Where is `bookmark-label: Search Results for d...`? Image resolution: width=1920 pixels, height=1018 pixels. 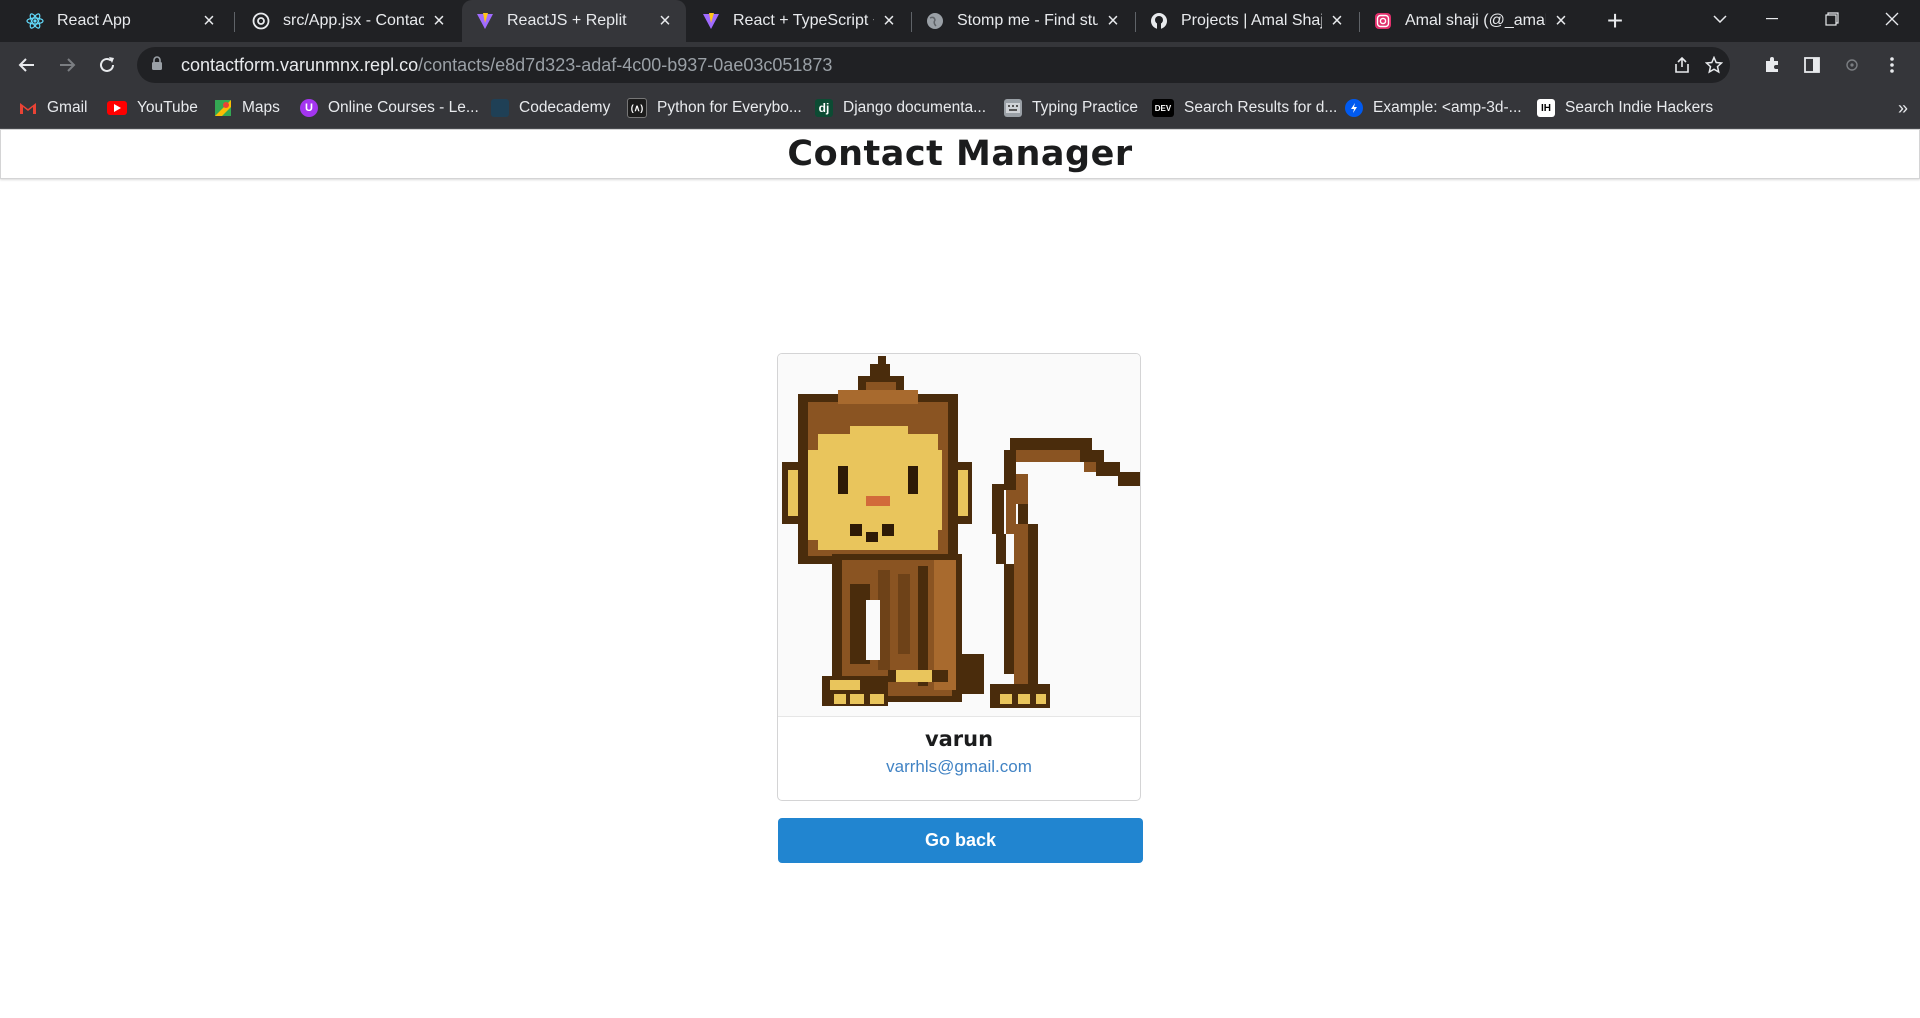
bookmark-label: Search Results for d... is located at coordinates (1261, 107).